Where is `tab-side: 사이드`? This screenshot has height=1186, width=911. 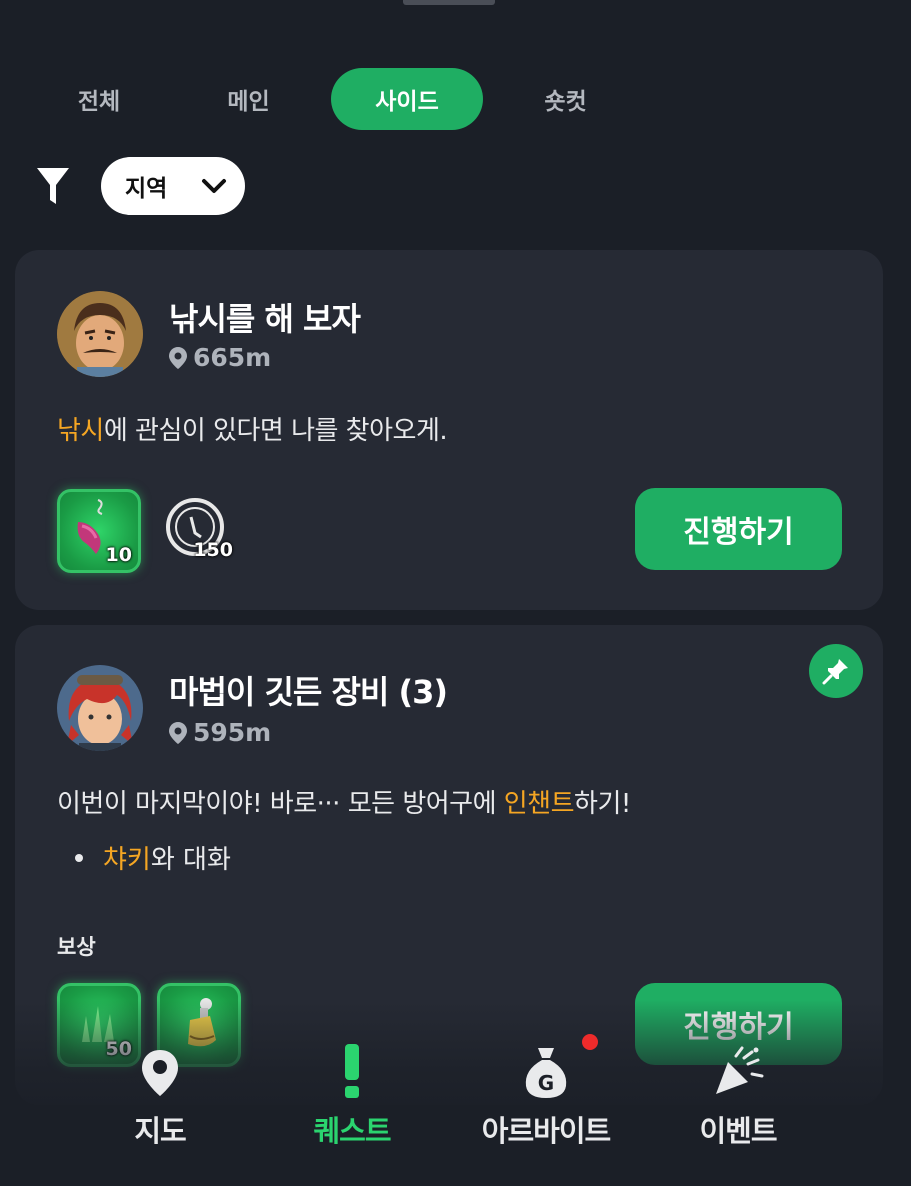 tab-side: 사이드 is located at coordinates (407, 99).